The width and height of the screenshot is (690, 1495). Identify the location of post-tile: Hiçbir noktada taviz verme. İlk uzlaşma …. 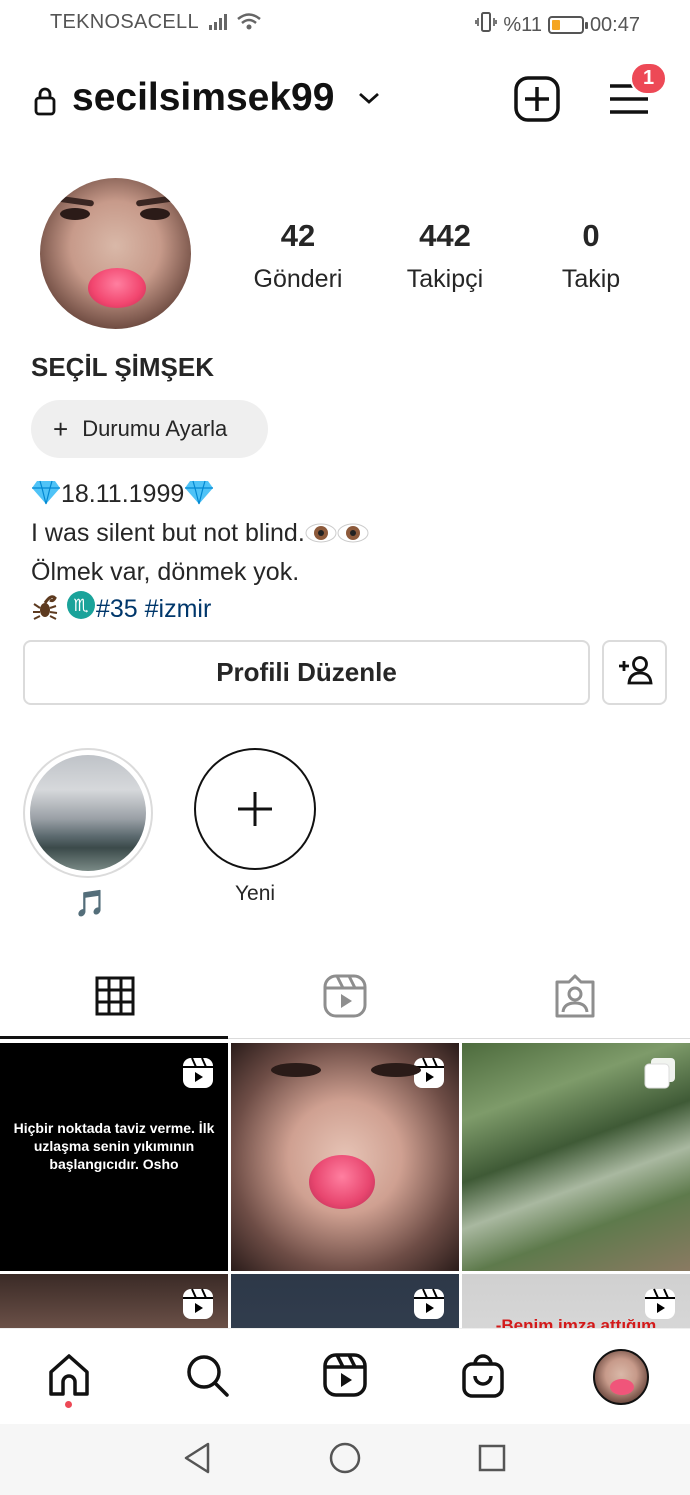
(114, 1157).